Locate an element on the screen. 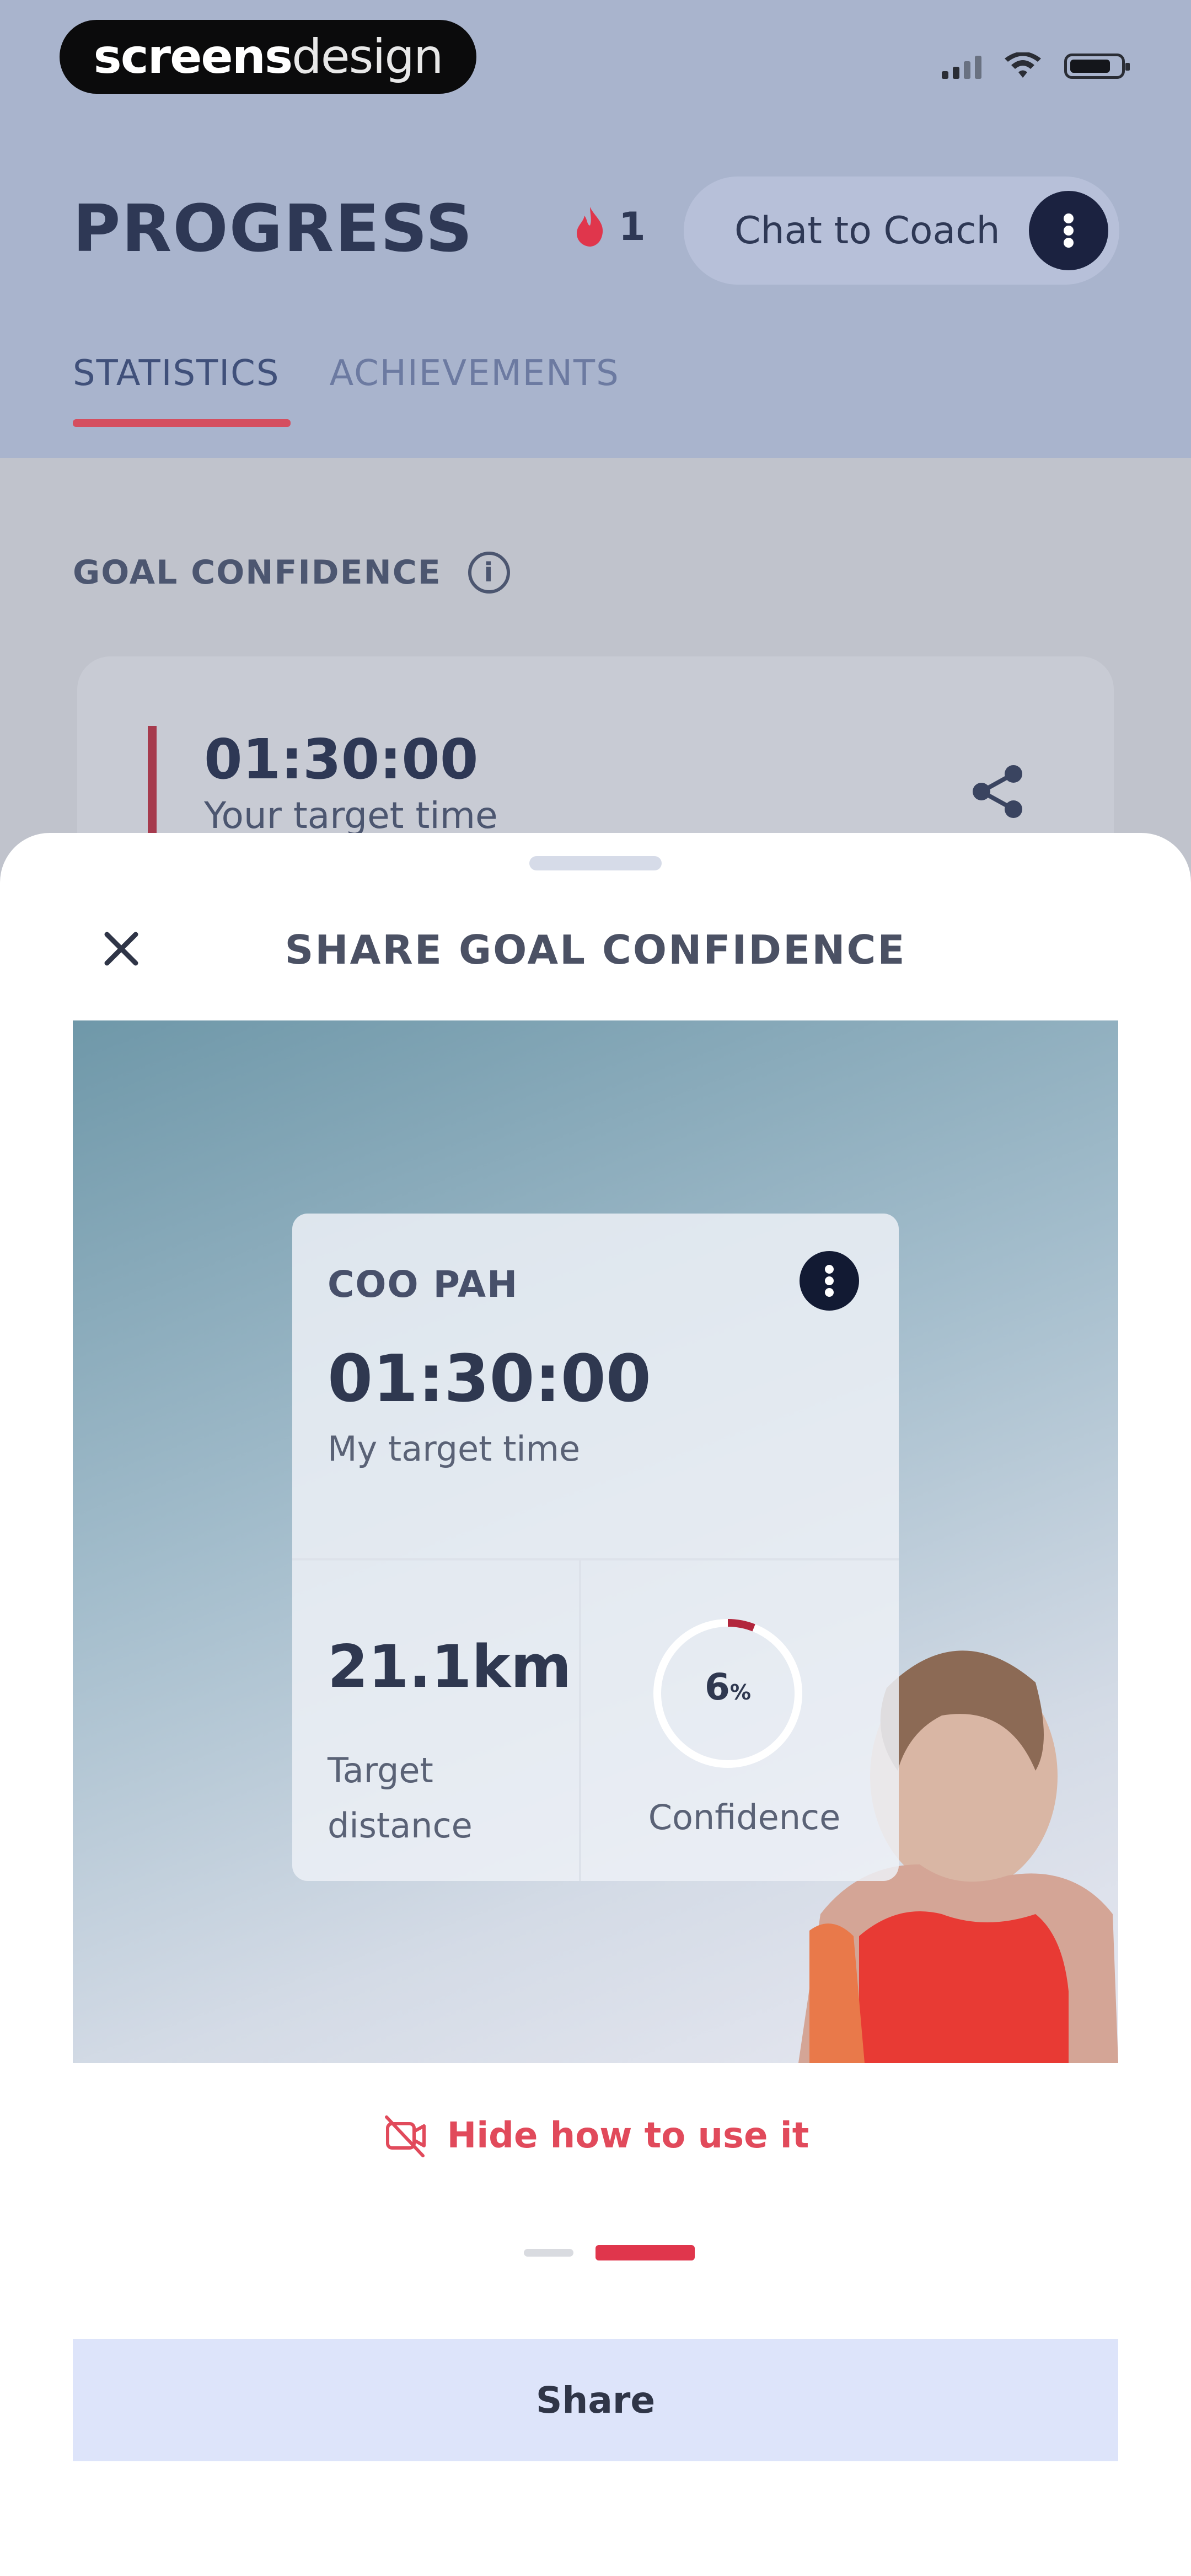 This screenshot has height=2576, width=1191. wifi-icon is located at coordinates (1023, 65).